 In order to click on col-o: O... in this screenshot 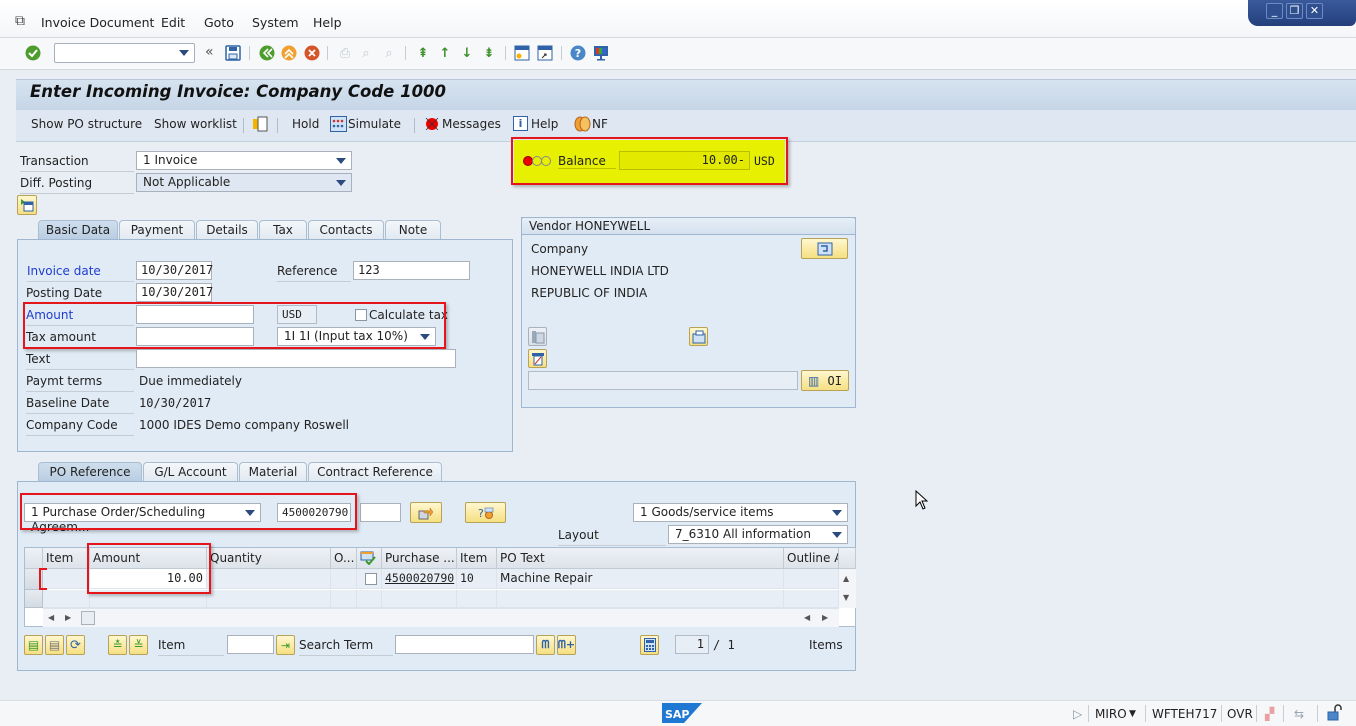, I will do `click(344, 558)`.